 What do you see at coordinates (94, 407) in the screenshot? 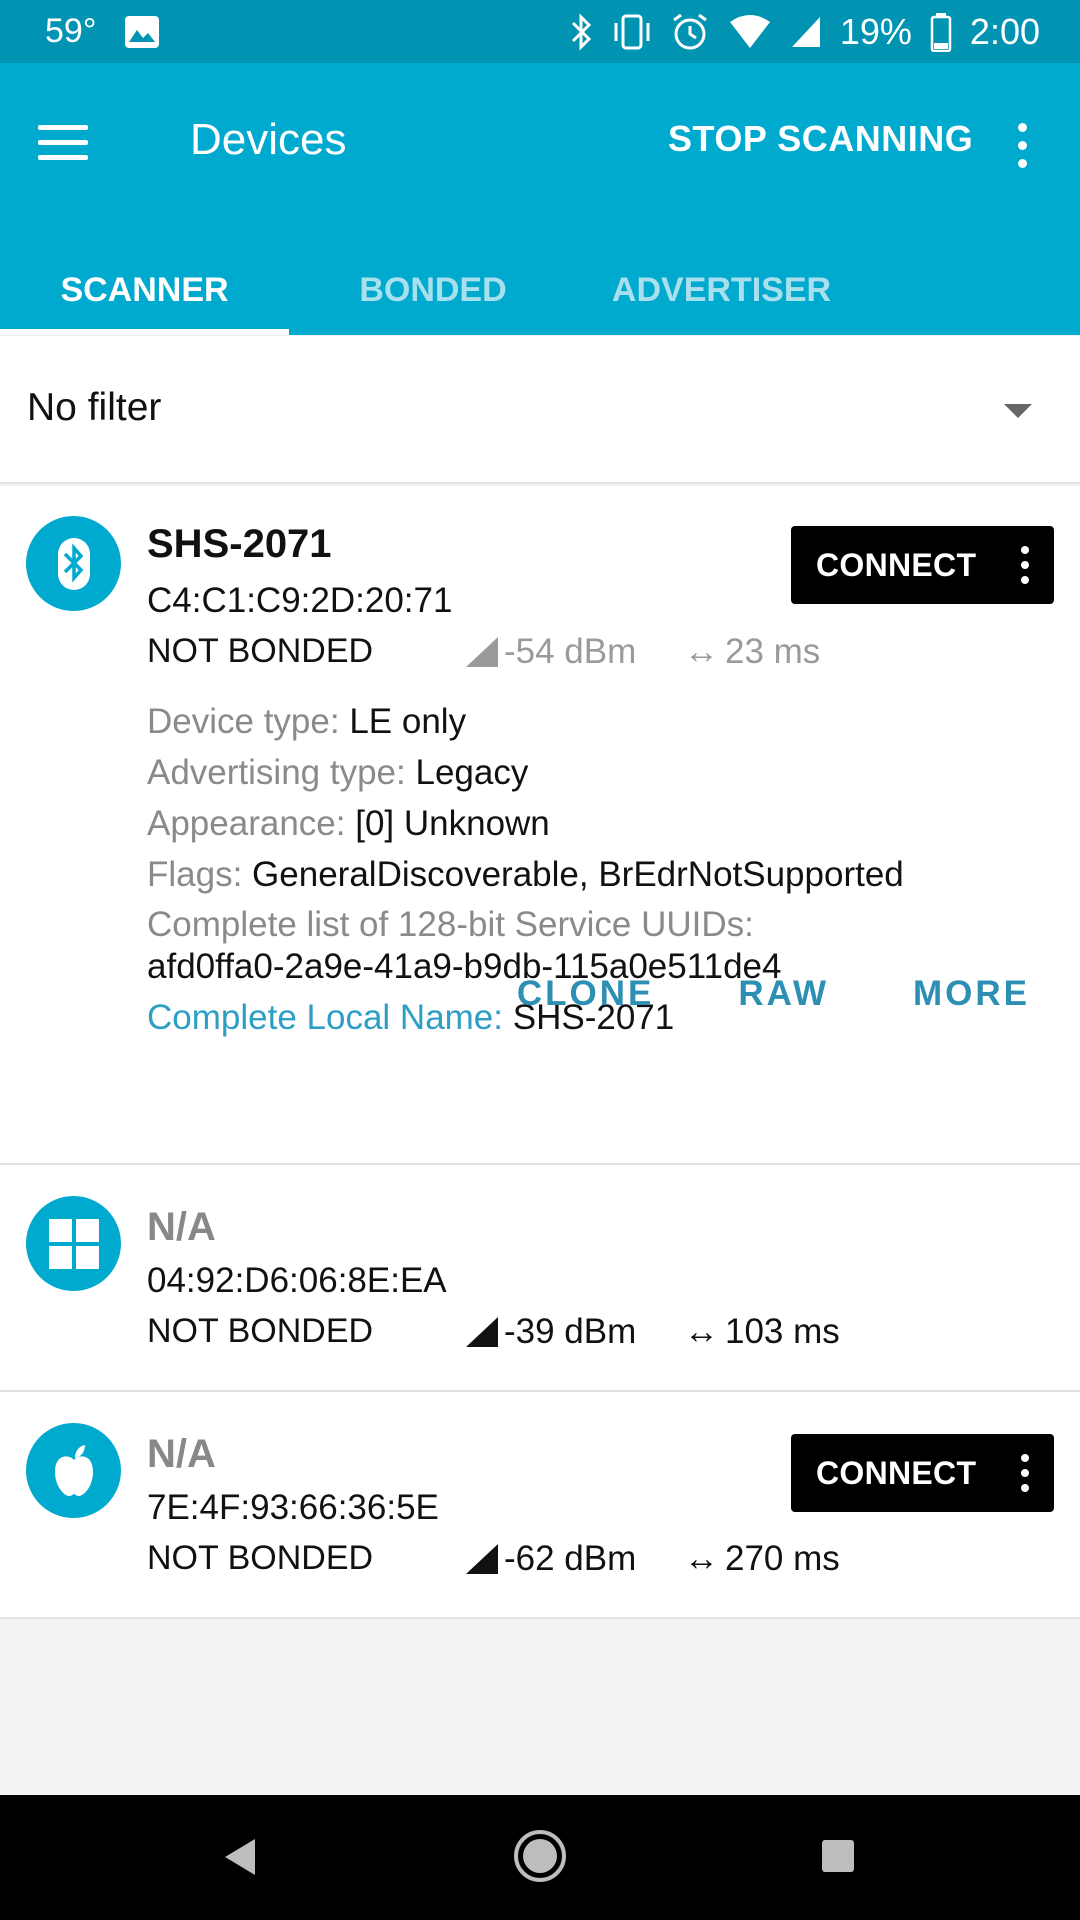
I see `filter-label: No filter` at bounding box center [94, 407].